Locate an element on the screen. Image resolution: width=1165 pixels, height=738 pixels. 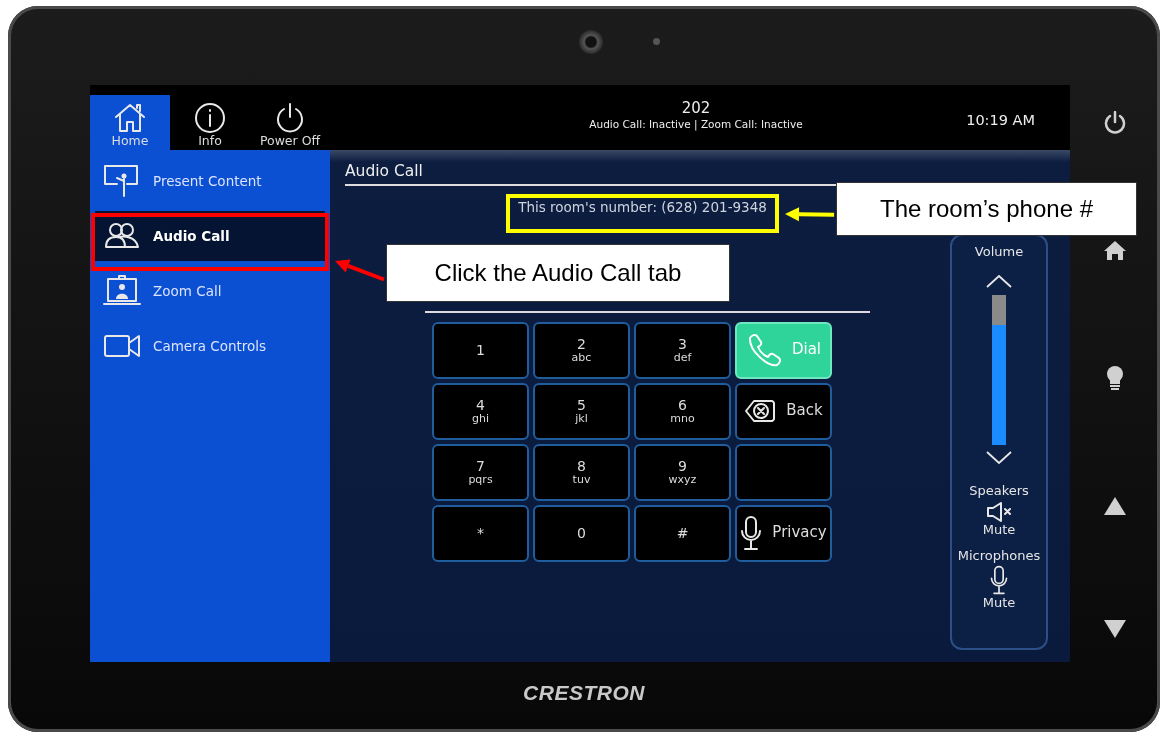
key-digit: 0 is located at coordinates (581, 533).